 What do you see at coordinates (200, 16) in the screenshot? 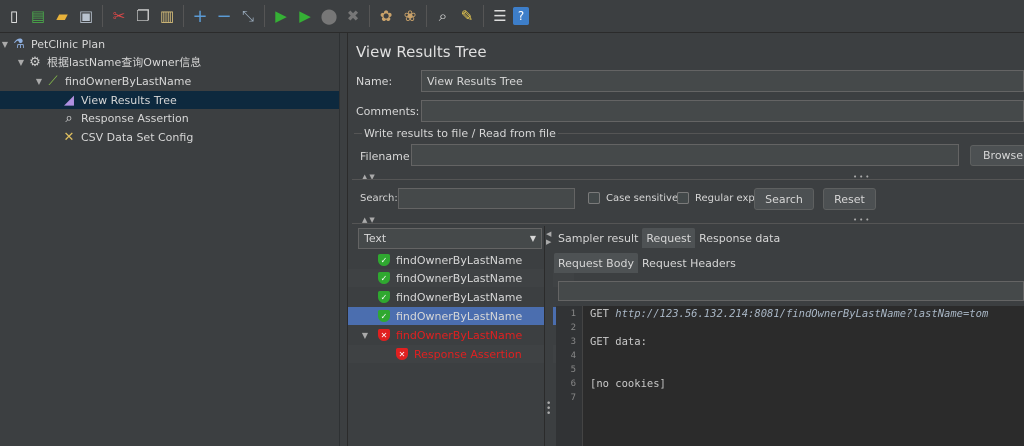
I see `expand-icon: +` at bounding box center [200, 16].